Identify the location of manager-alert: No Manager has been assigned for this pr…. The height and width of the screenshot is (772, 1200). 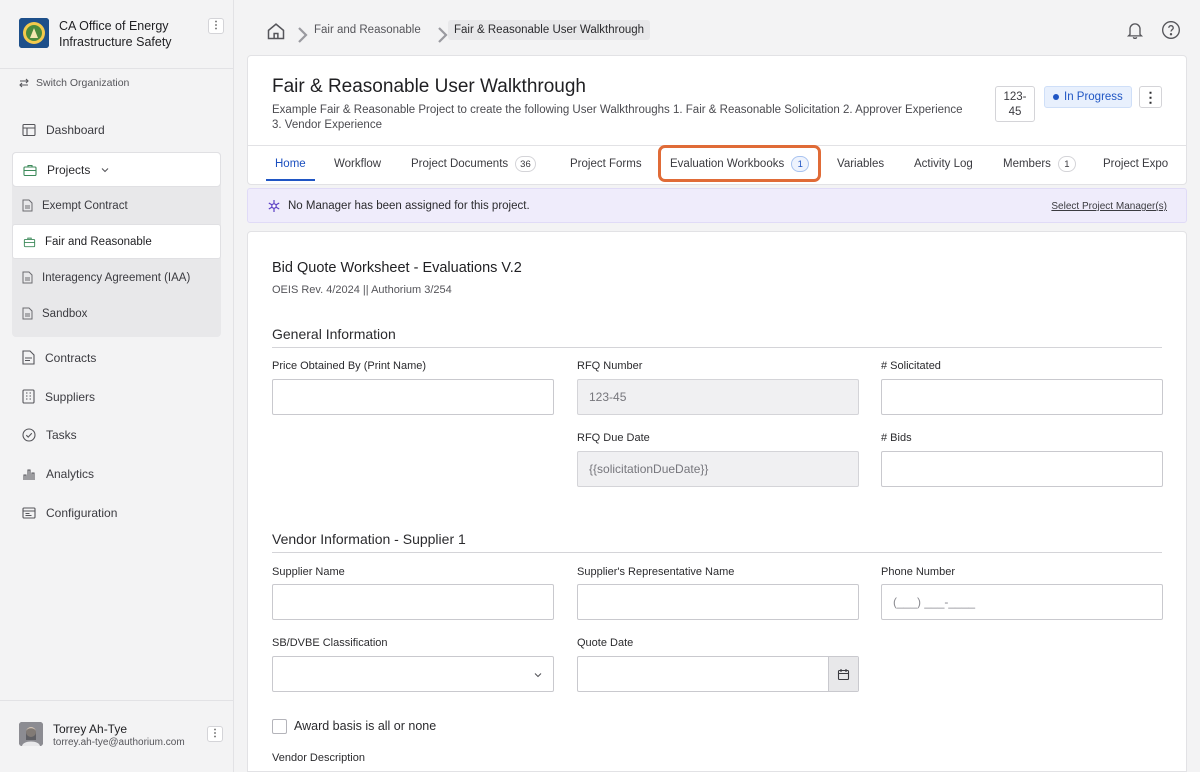
(717, 205).